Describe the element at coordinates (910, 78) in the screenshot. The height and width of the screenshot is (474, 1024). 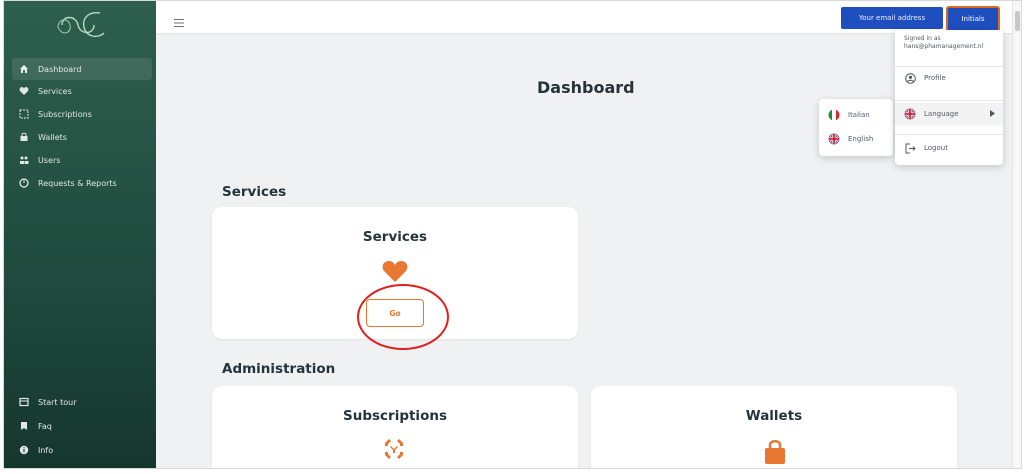
I see `profile-icon` at that location.